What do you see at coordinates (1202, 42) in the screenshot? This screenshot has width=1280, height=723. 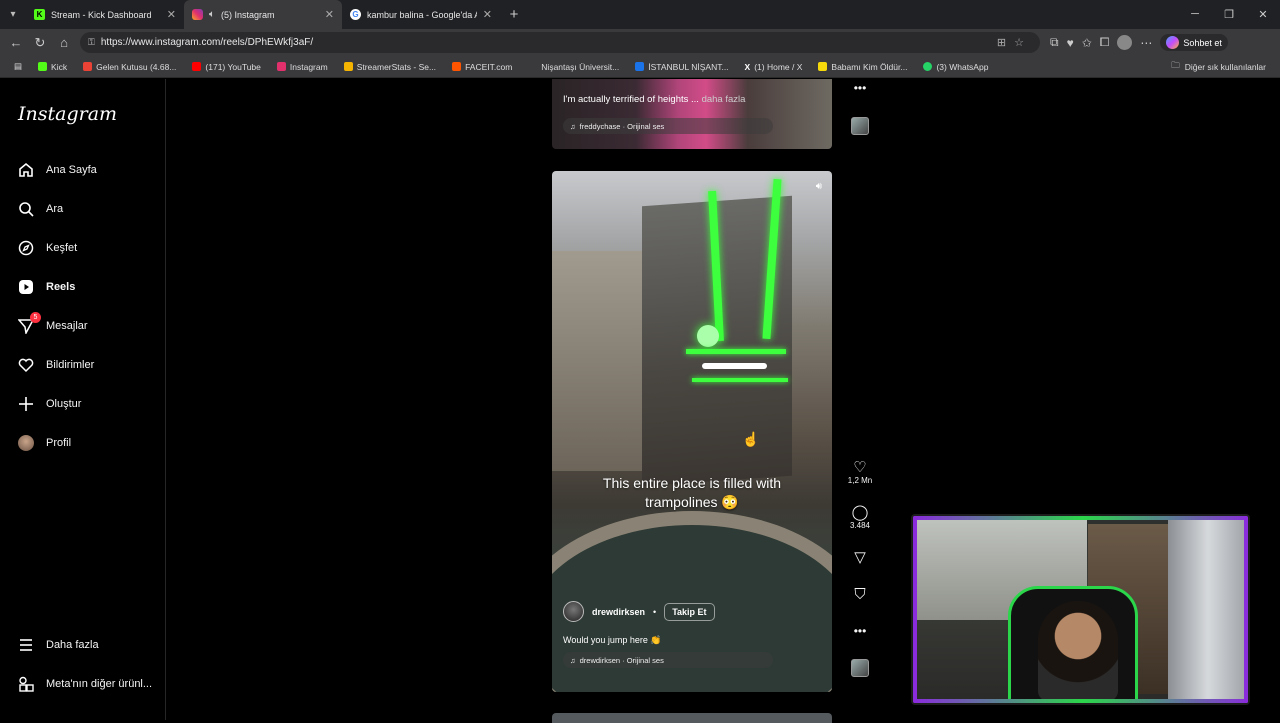 I see `copilot-label: Sohbet et` at bounding box center [1202, 42].